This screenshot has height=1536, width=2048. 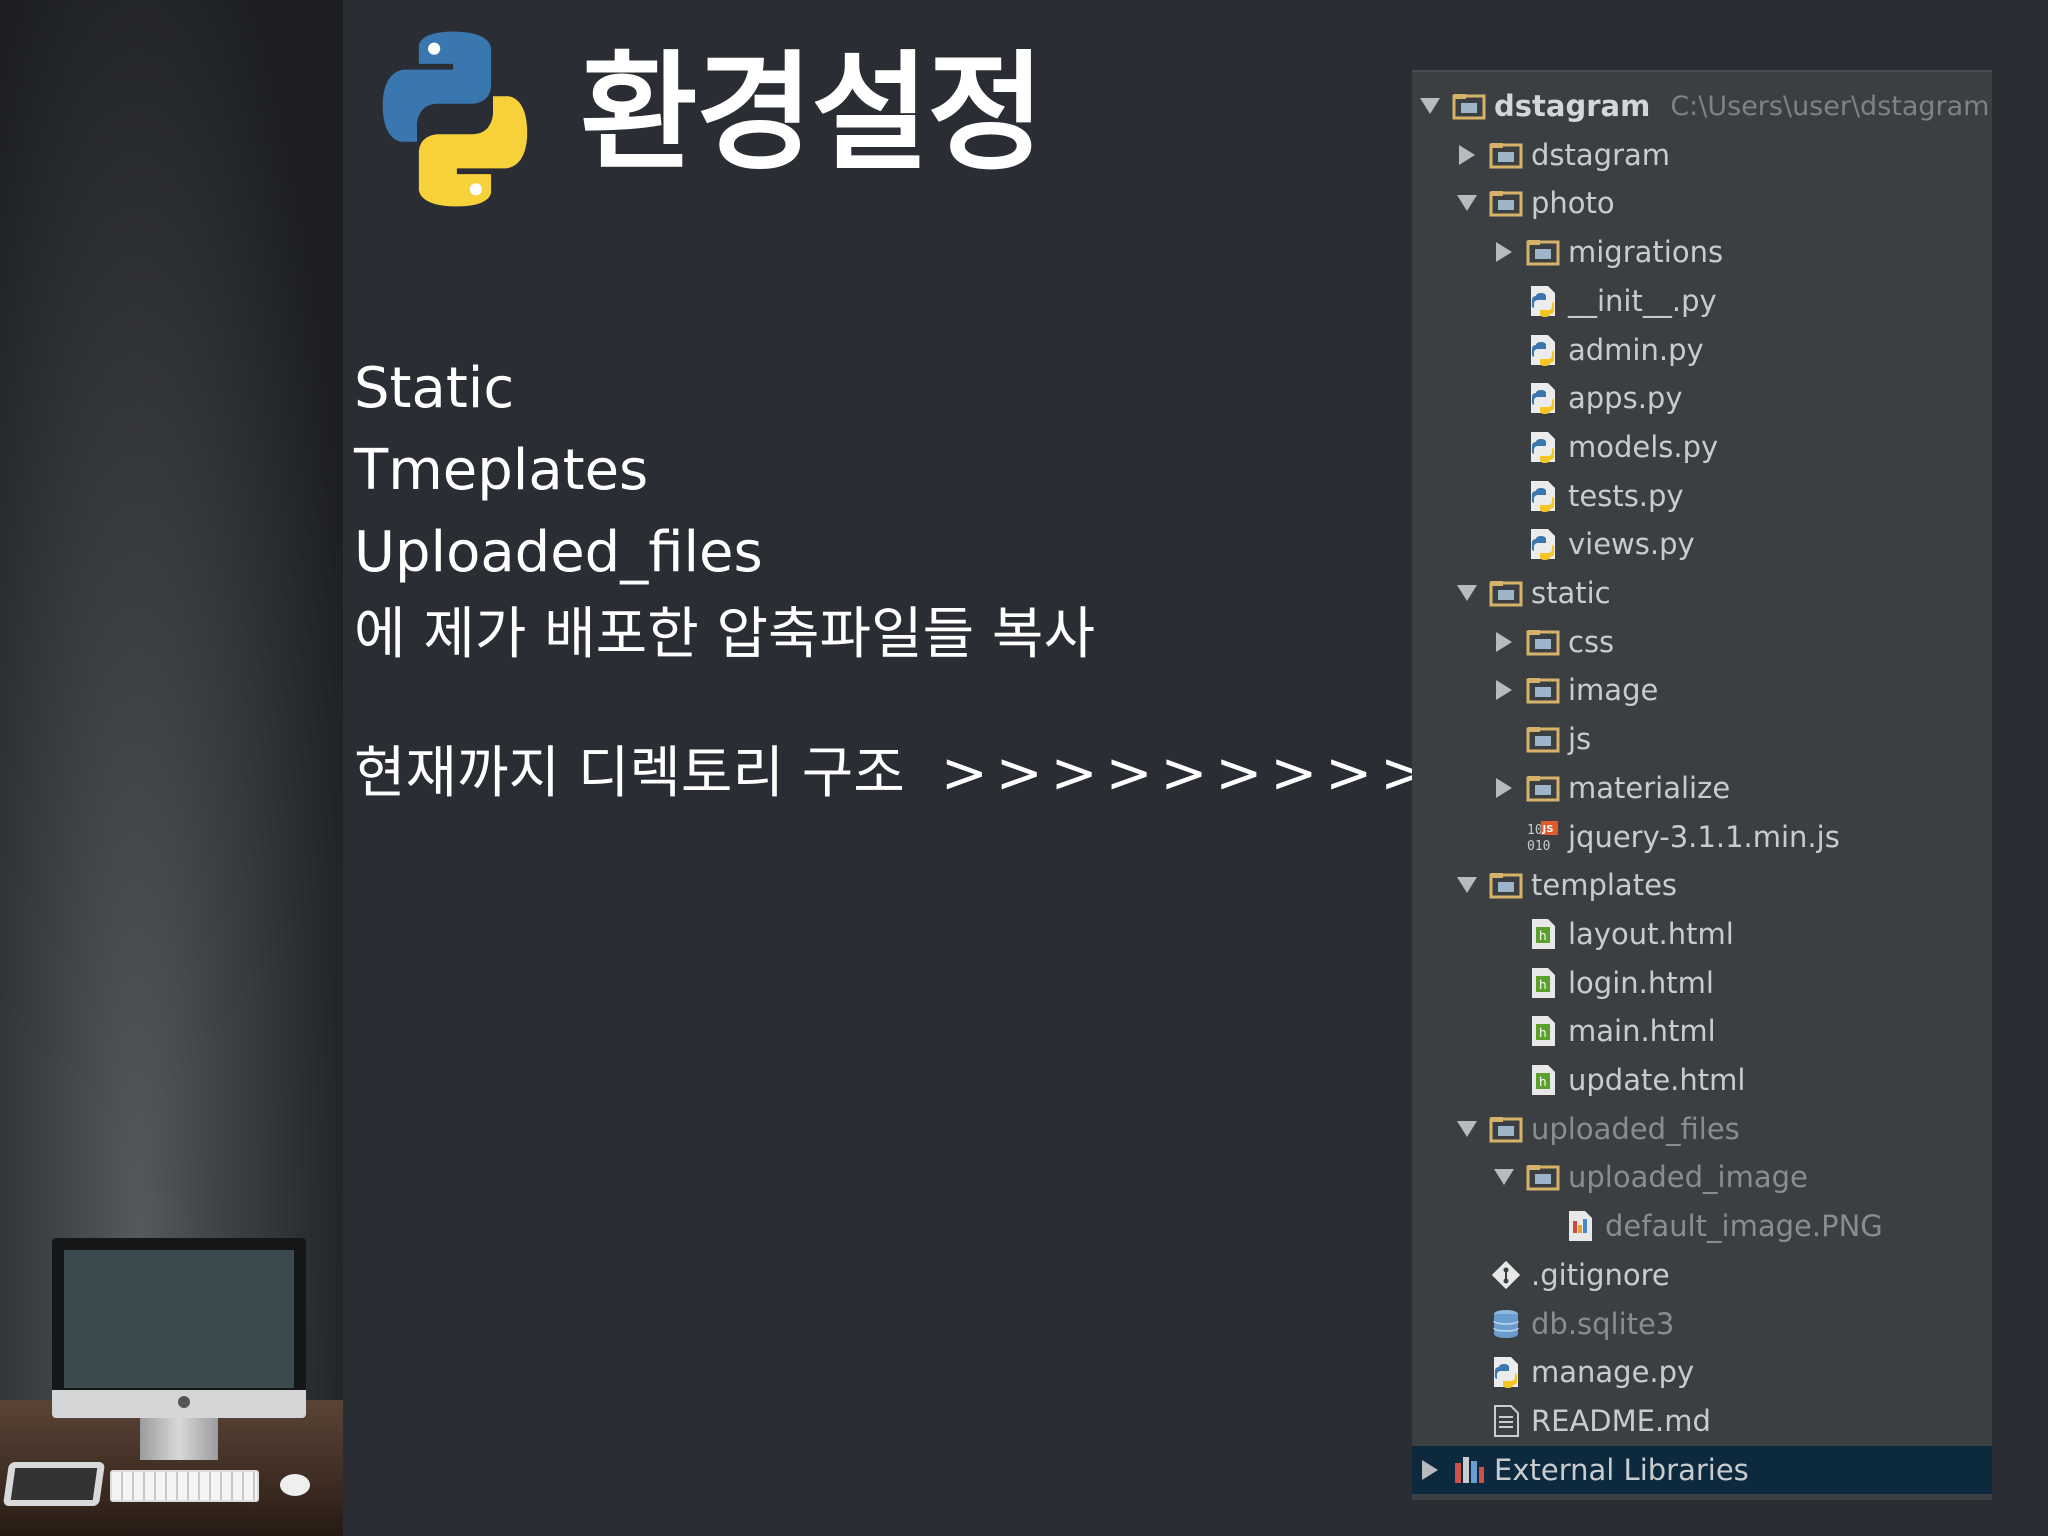 I want to click on tree-item-label: static, so click(x=1571, y=593).